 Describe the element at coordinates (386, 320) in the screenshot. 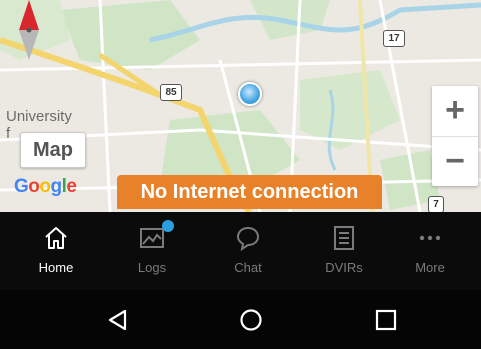

I see `recents-icon` at that location.